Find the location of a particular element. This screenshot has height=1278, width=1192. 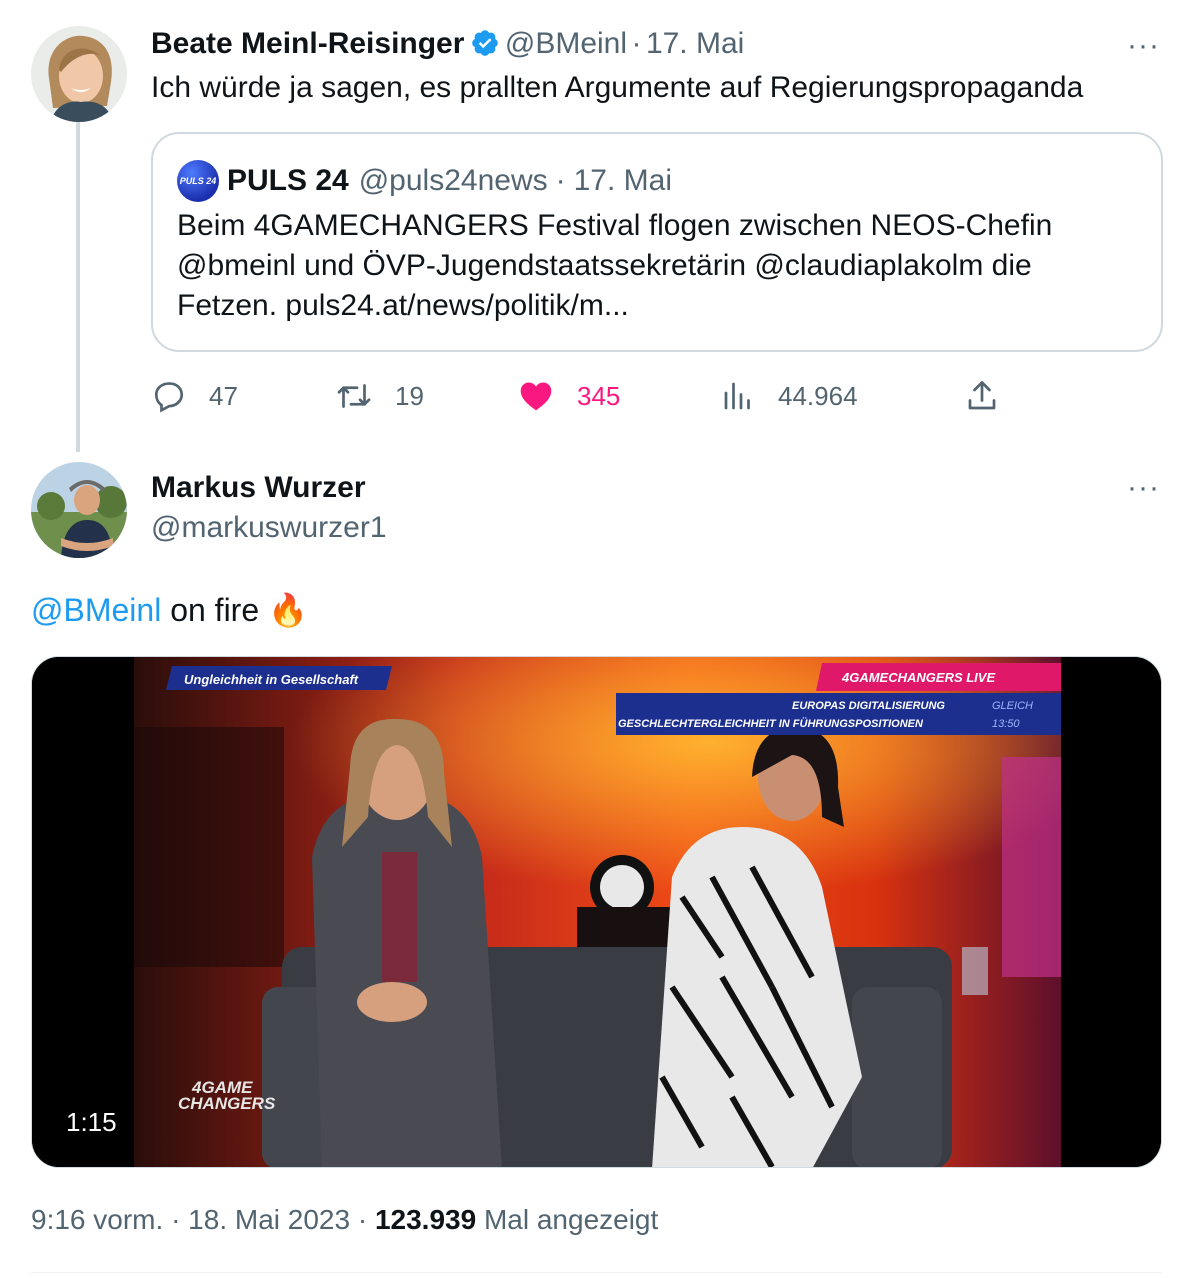

tweet-time: 9:16 vorm. is located at coordinates (97, 1219).